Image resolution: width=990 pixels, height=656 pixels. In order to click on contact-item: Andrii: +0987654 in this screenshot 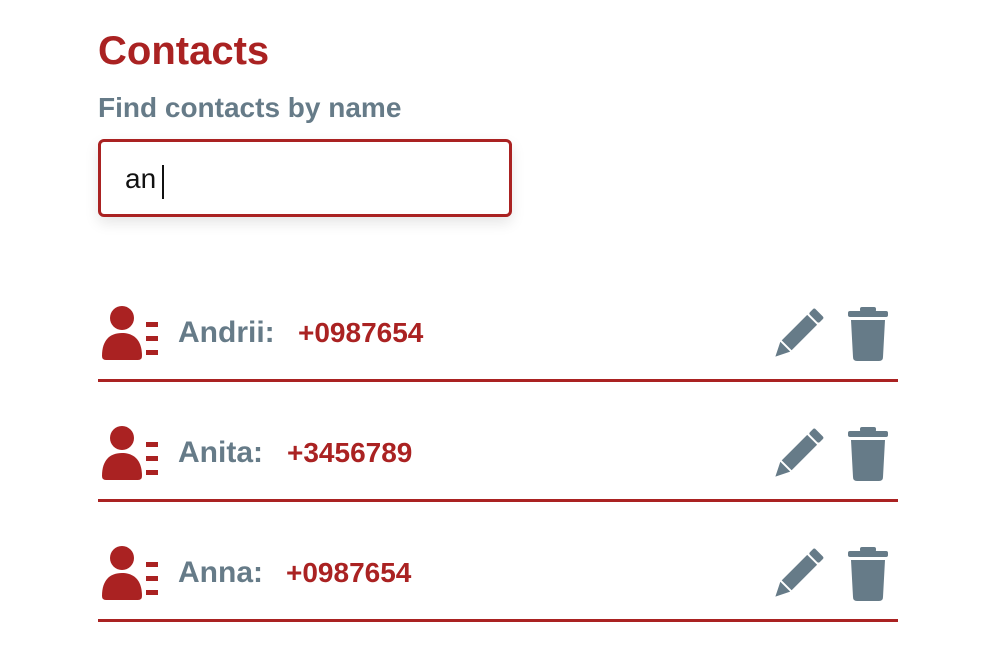, I will do `click(498, 334)`.